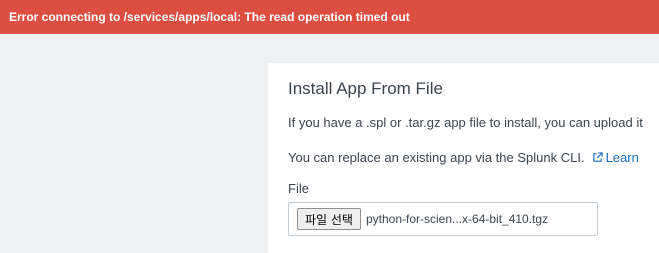  I want to click on external-link-icon, so click(597, 157).